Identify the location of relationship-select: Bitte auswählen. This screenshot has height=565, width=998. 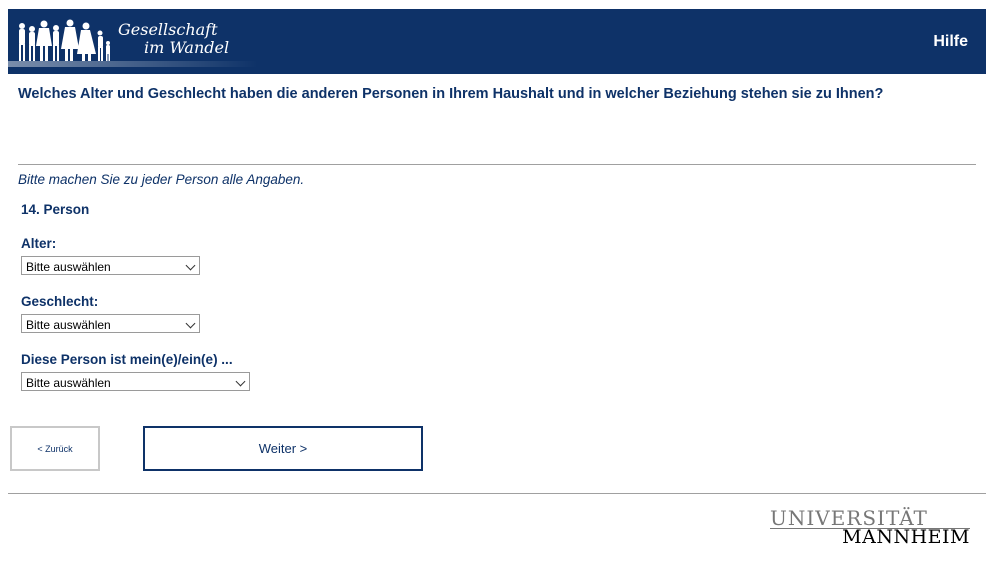
(135, 381).